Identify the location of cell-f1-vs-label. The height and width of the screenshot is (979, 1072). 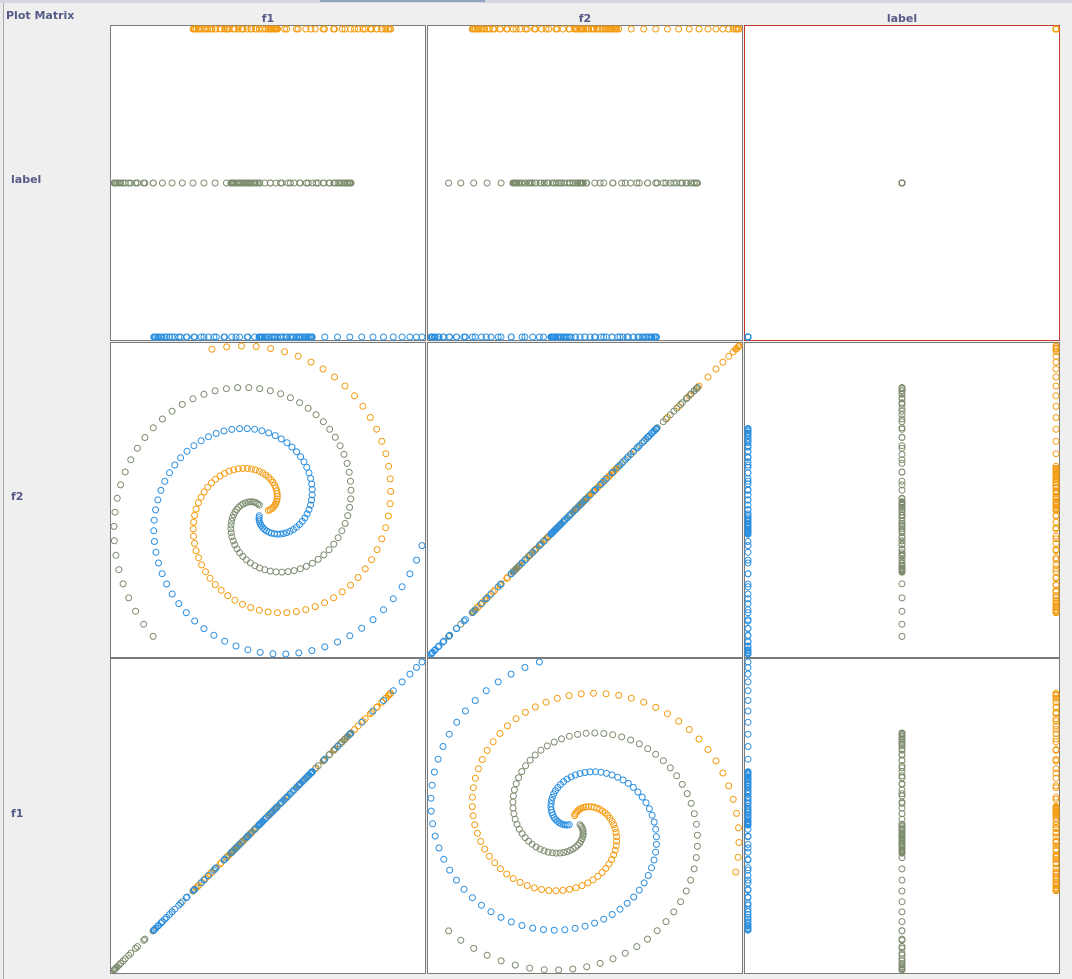
(902, 816).